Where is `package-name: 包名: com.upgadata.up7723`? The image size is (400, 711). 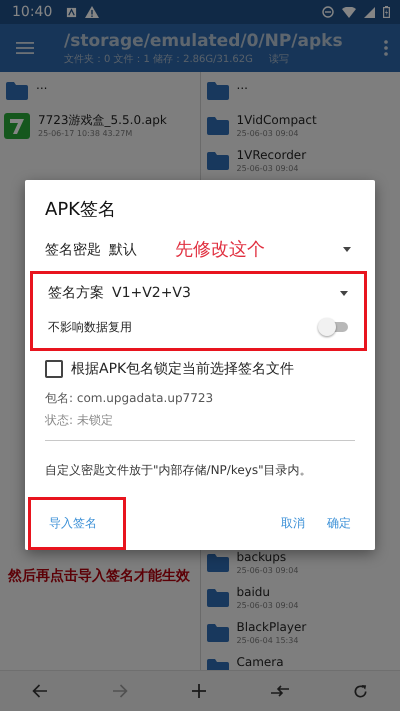
package-name: 包名: com.upgadata.up7723 is located at coordinates (129, 399).